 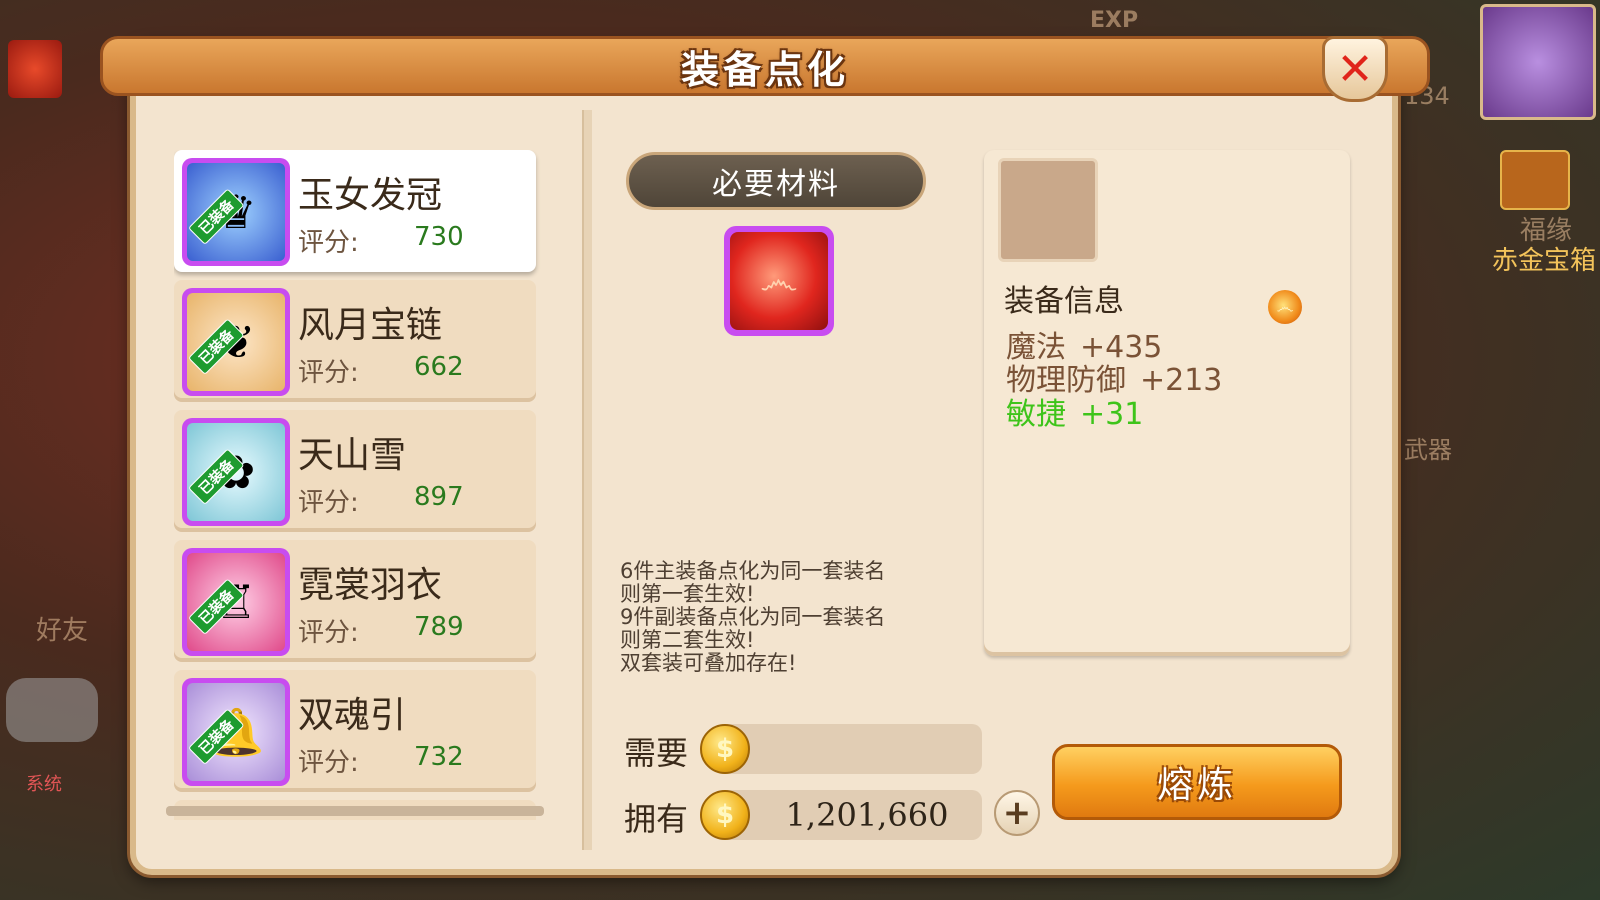 I want to click on have-value: 1,201,660, so click(x=847, y=815).